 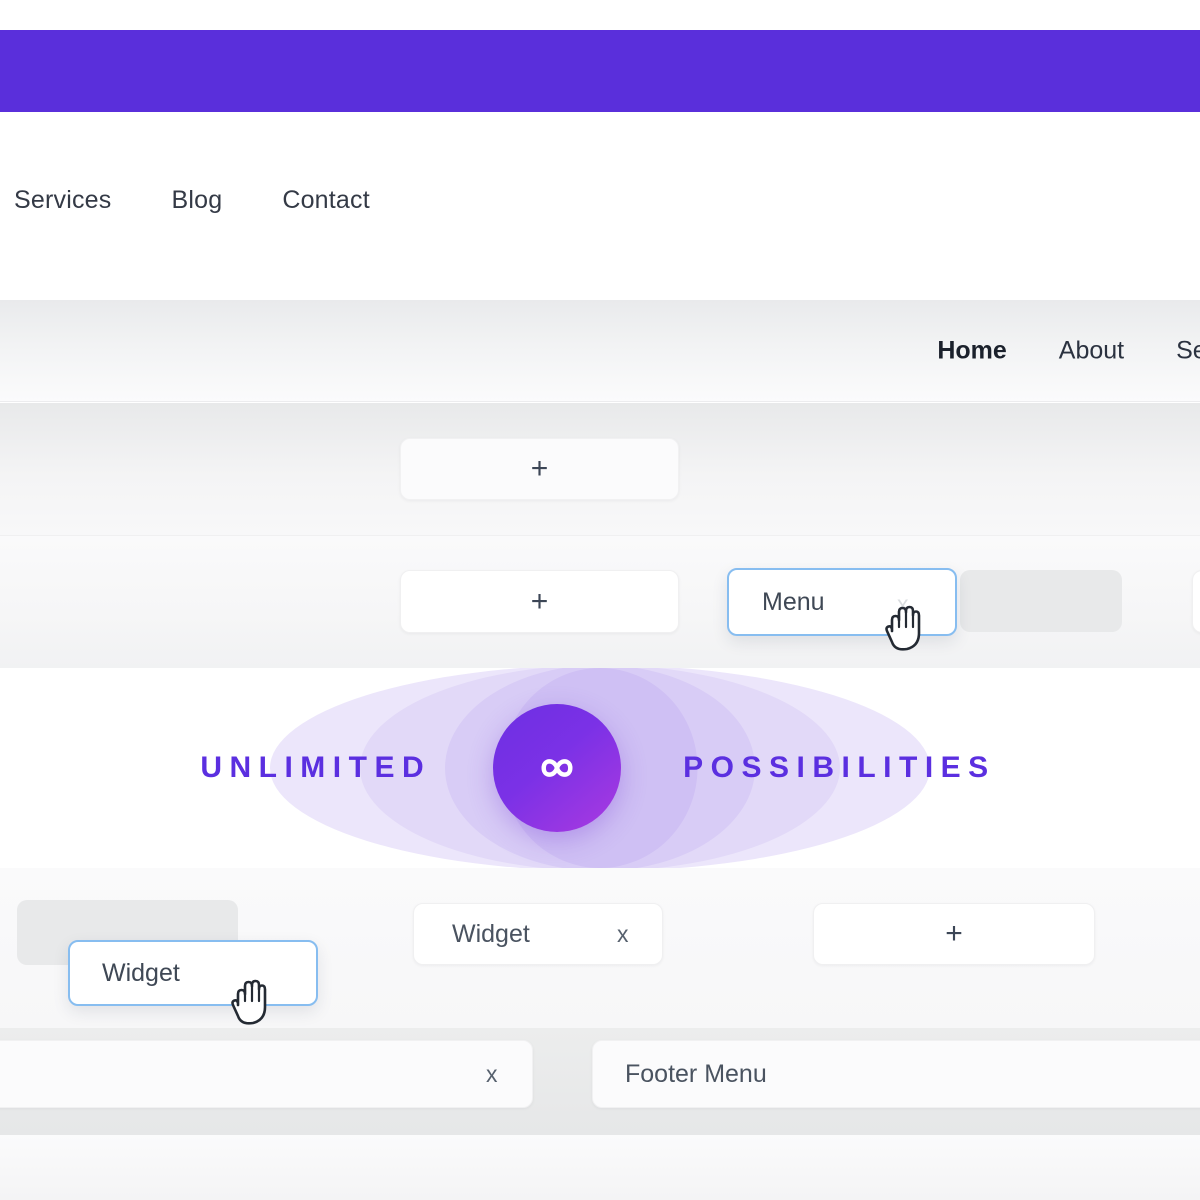 I want to click on add-block-button-row-a: +, so click(x=539, y=469).